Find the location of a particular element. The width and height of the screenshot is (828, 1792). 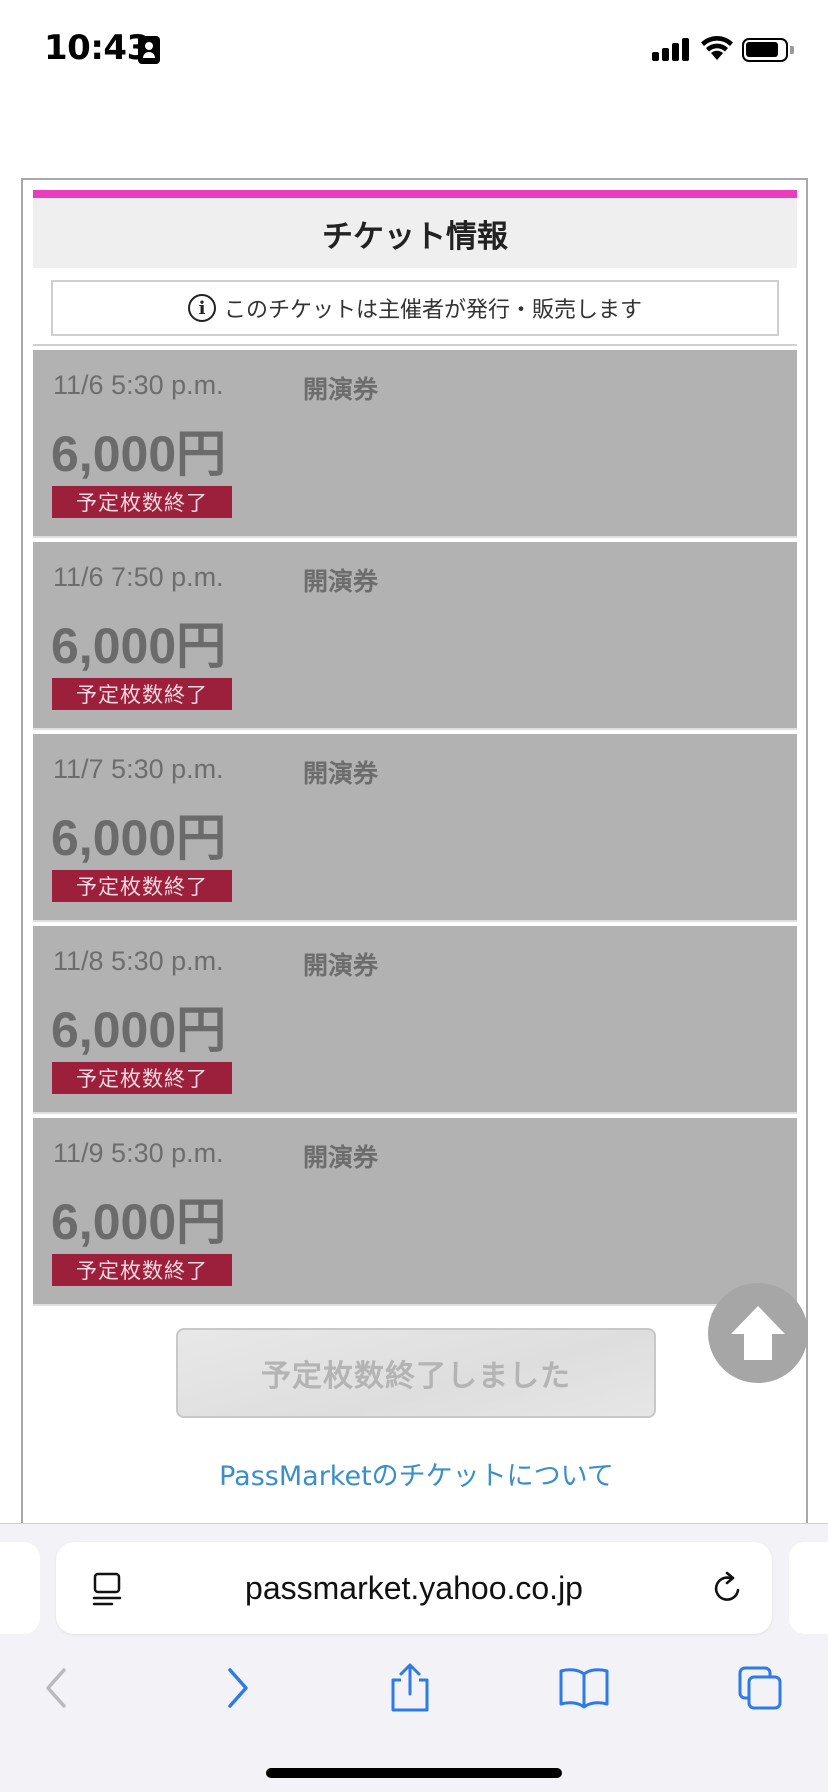

ticket-item: 11/7 5:30 p.m. 開演券 6,000円 予定枚数終了 is located at coordinates (415, 828).